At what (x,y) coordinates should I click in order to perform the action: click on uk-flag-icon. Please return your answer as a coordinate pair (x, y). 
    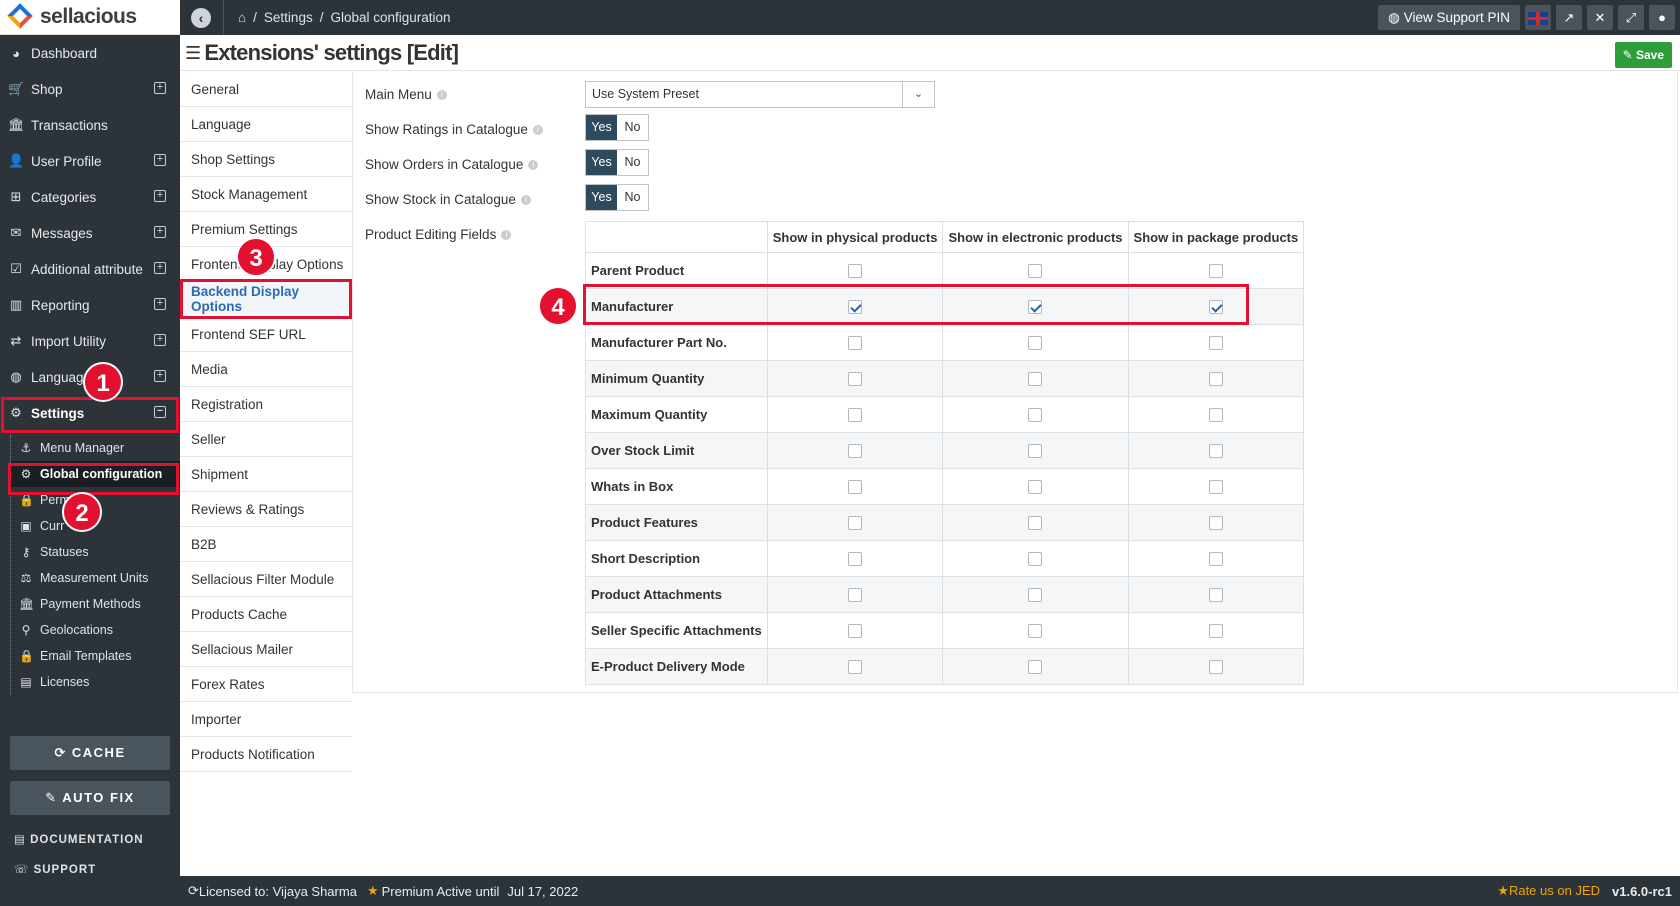
    Looking at the image, I should click on (1538, 17).